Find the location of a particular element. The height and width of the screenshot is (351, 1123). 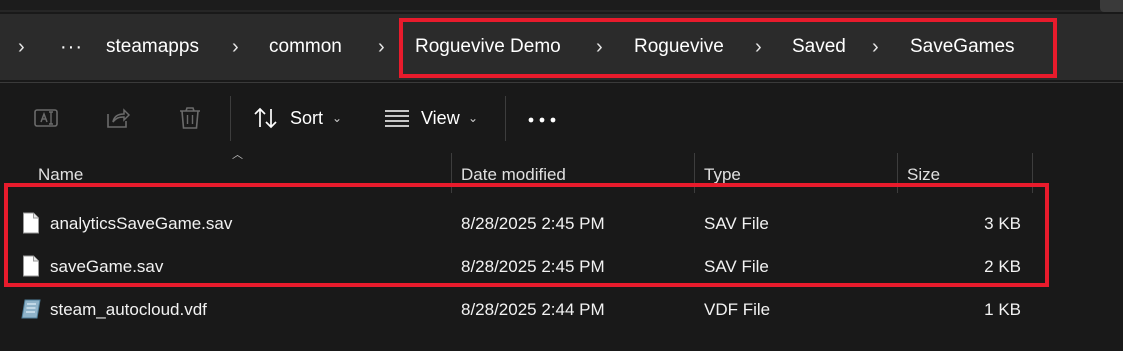

view-icon is located at coordinates (397, 118).